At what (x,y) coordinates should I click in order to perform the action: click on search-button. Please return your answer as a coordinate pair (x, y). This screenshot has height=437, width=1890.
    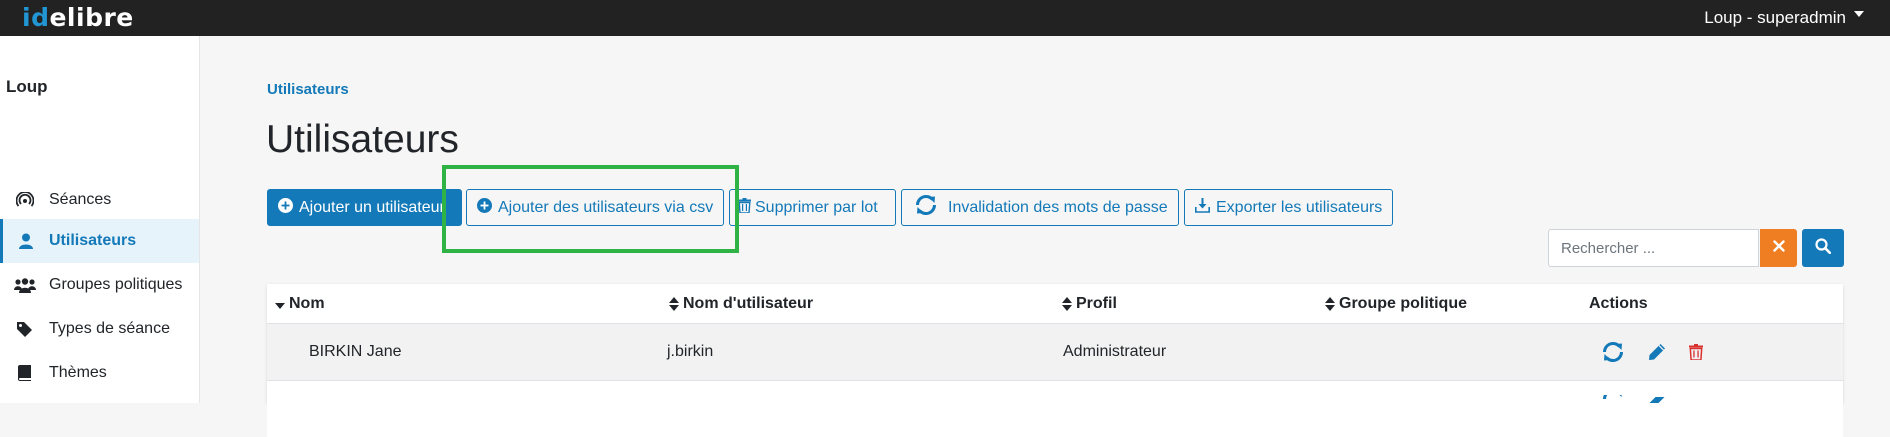
    Looking at the image, I should click on (1823, 248).